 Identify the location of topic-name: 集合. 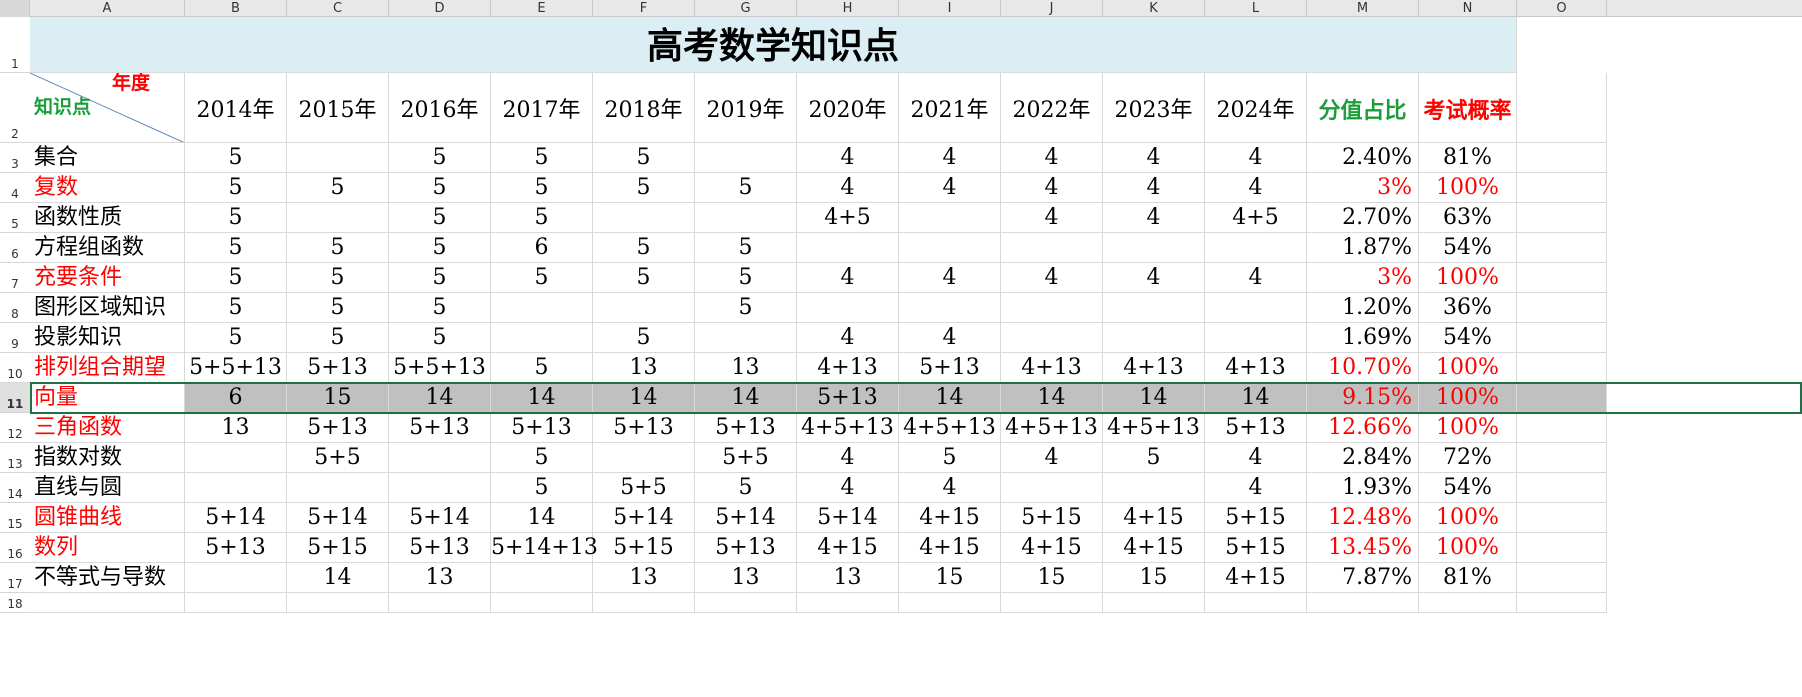
(107, 158).